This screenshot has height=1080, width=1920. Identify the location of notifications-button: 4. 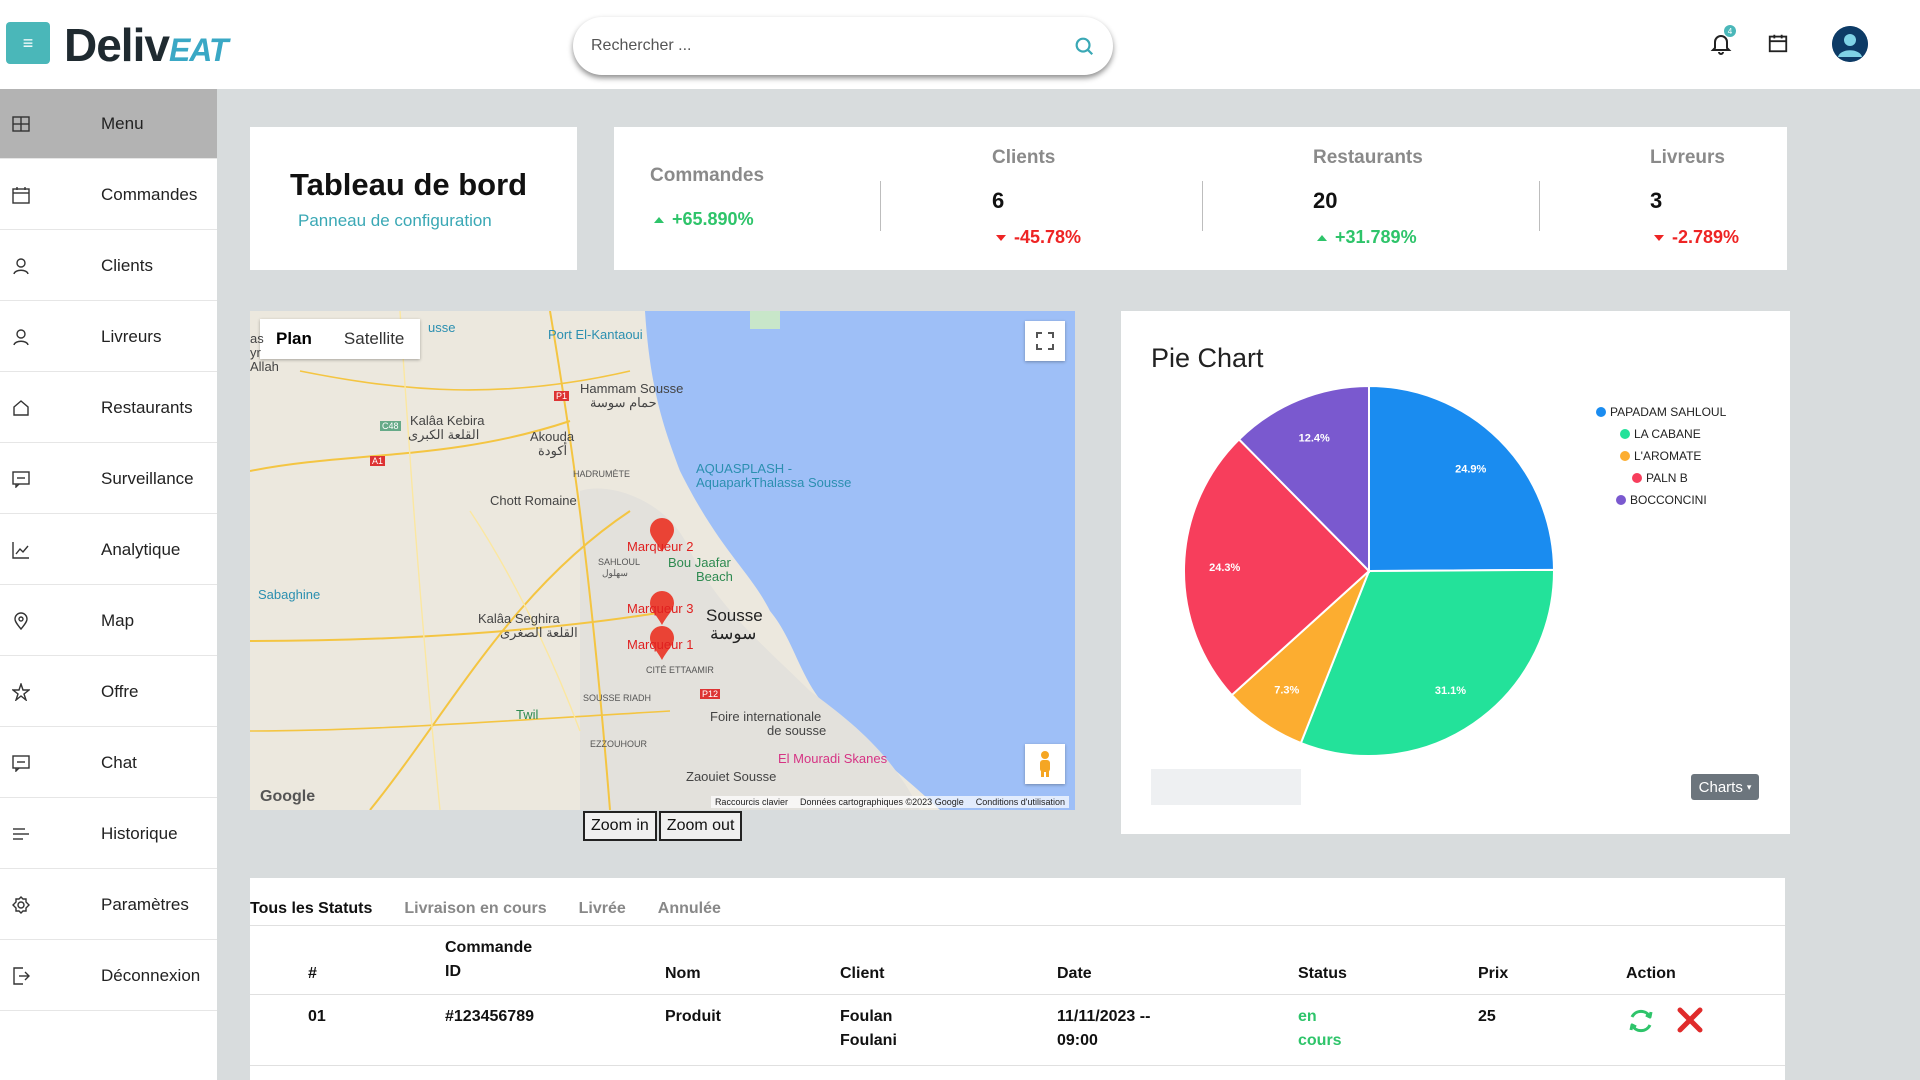
(1721, 41).